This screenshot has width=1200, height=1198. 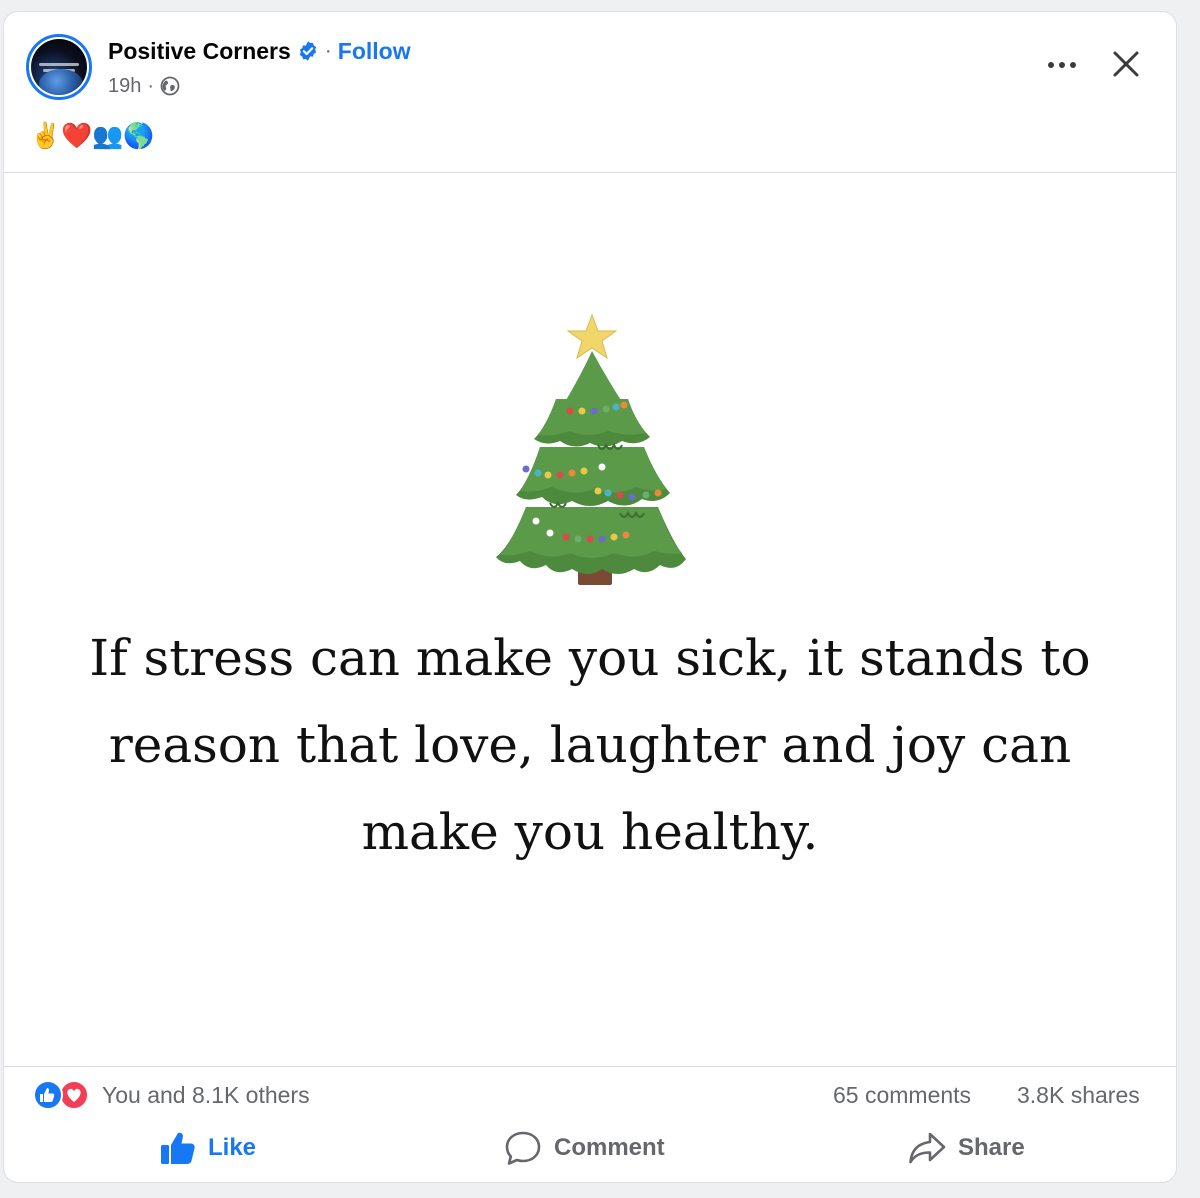 What do you see at coordinates (609, 1147) in the screenshot?
I see `comment-label: Comment` at bounding box center [609, 1147].